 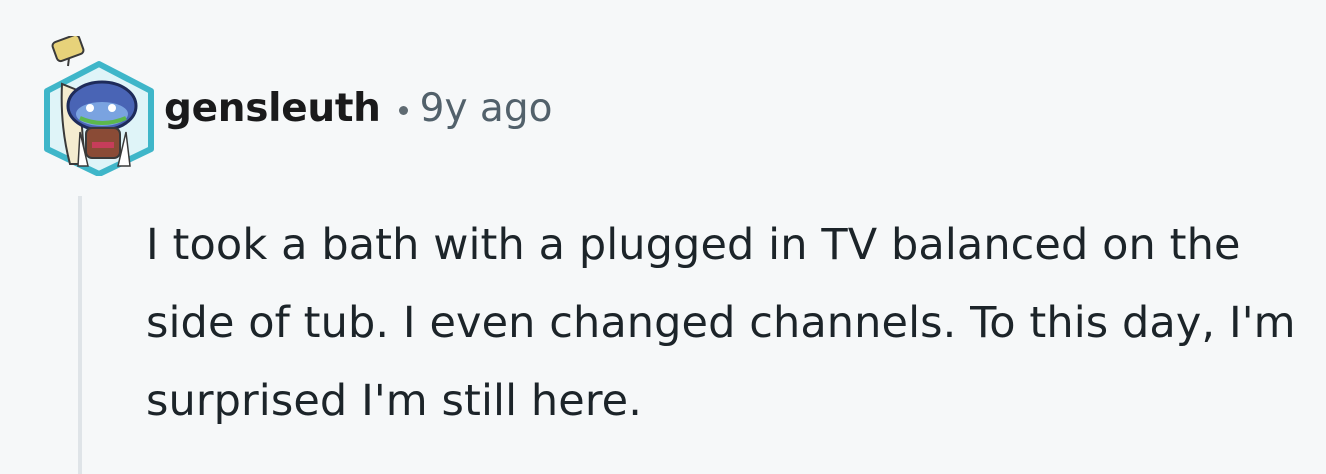 I want to click on author-name: gensleuth, so click(x=272, y=108).